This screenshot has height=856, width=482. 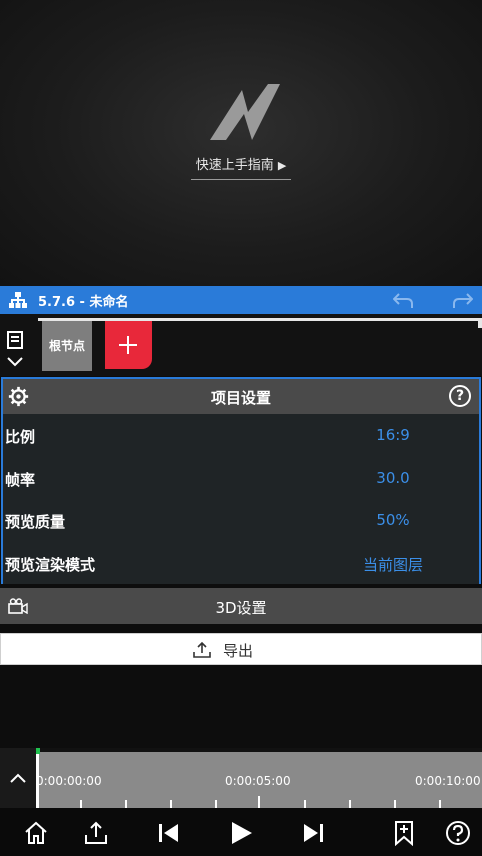 I want to click on playhead-marker, so click(x=38, y=751).